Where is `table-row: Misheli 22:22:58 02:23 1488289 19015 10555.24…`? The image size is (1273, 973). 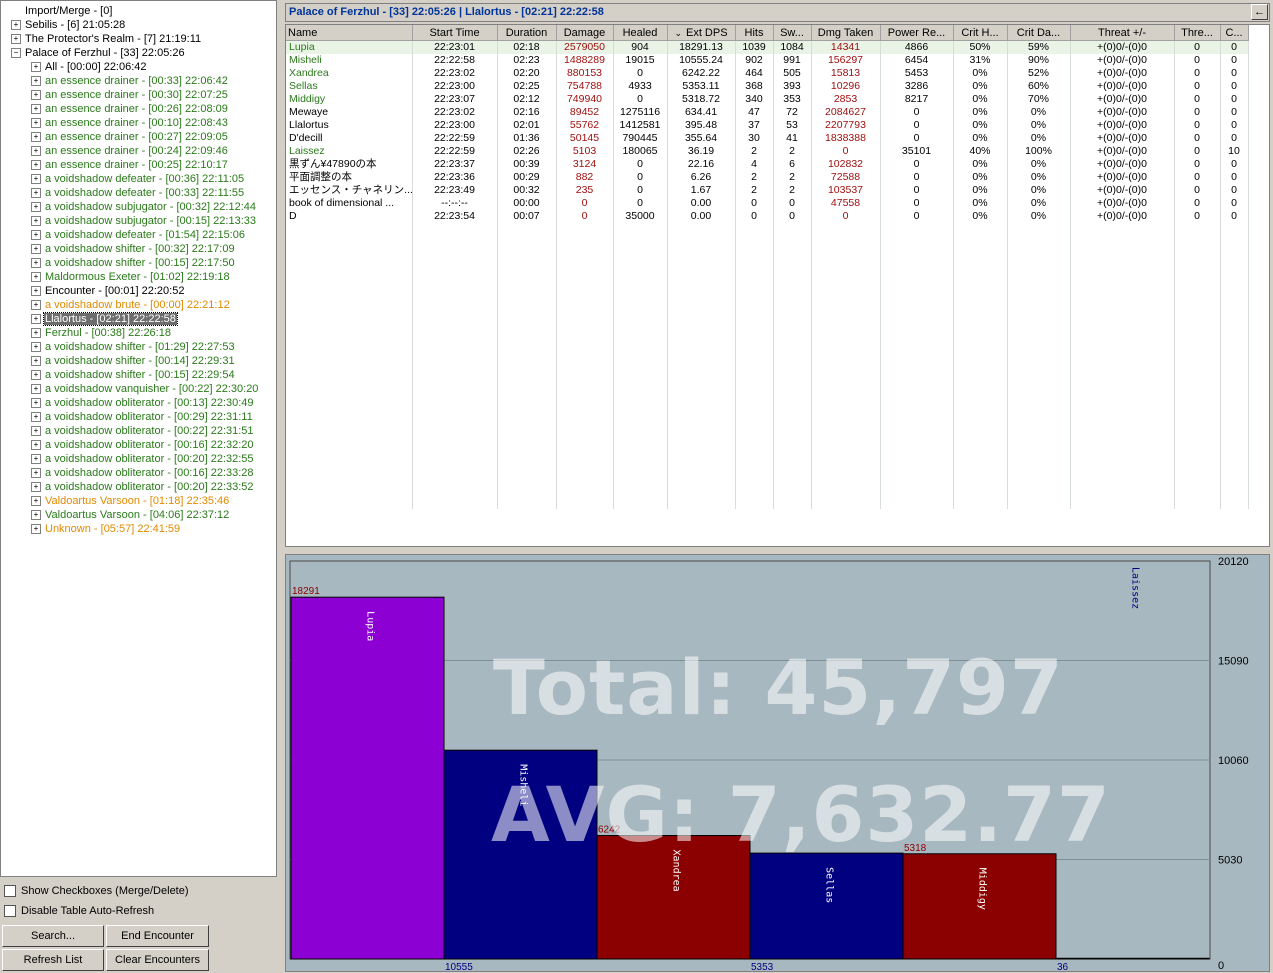 table-row: Misheli 22:22:58 02:23 1488289 19015 10555.24… is located at coordinates (767, 60).